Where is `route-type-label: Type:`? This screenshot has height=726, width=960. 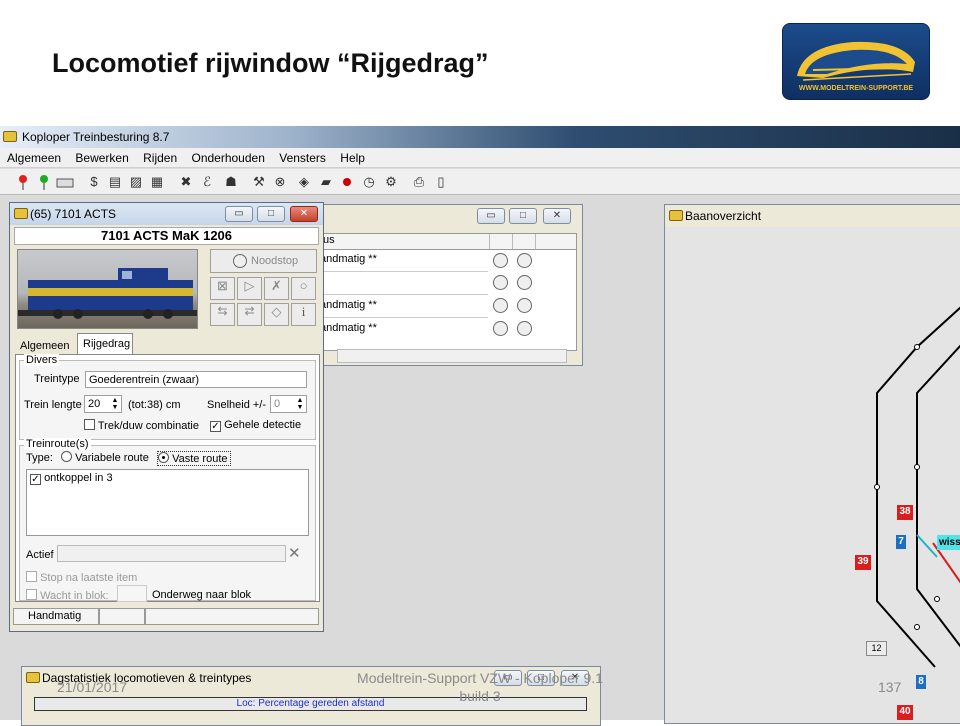 route-type-label: Type: is located at coordinates (39, 458).